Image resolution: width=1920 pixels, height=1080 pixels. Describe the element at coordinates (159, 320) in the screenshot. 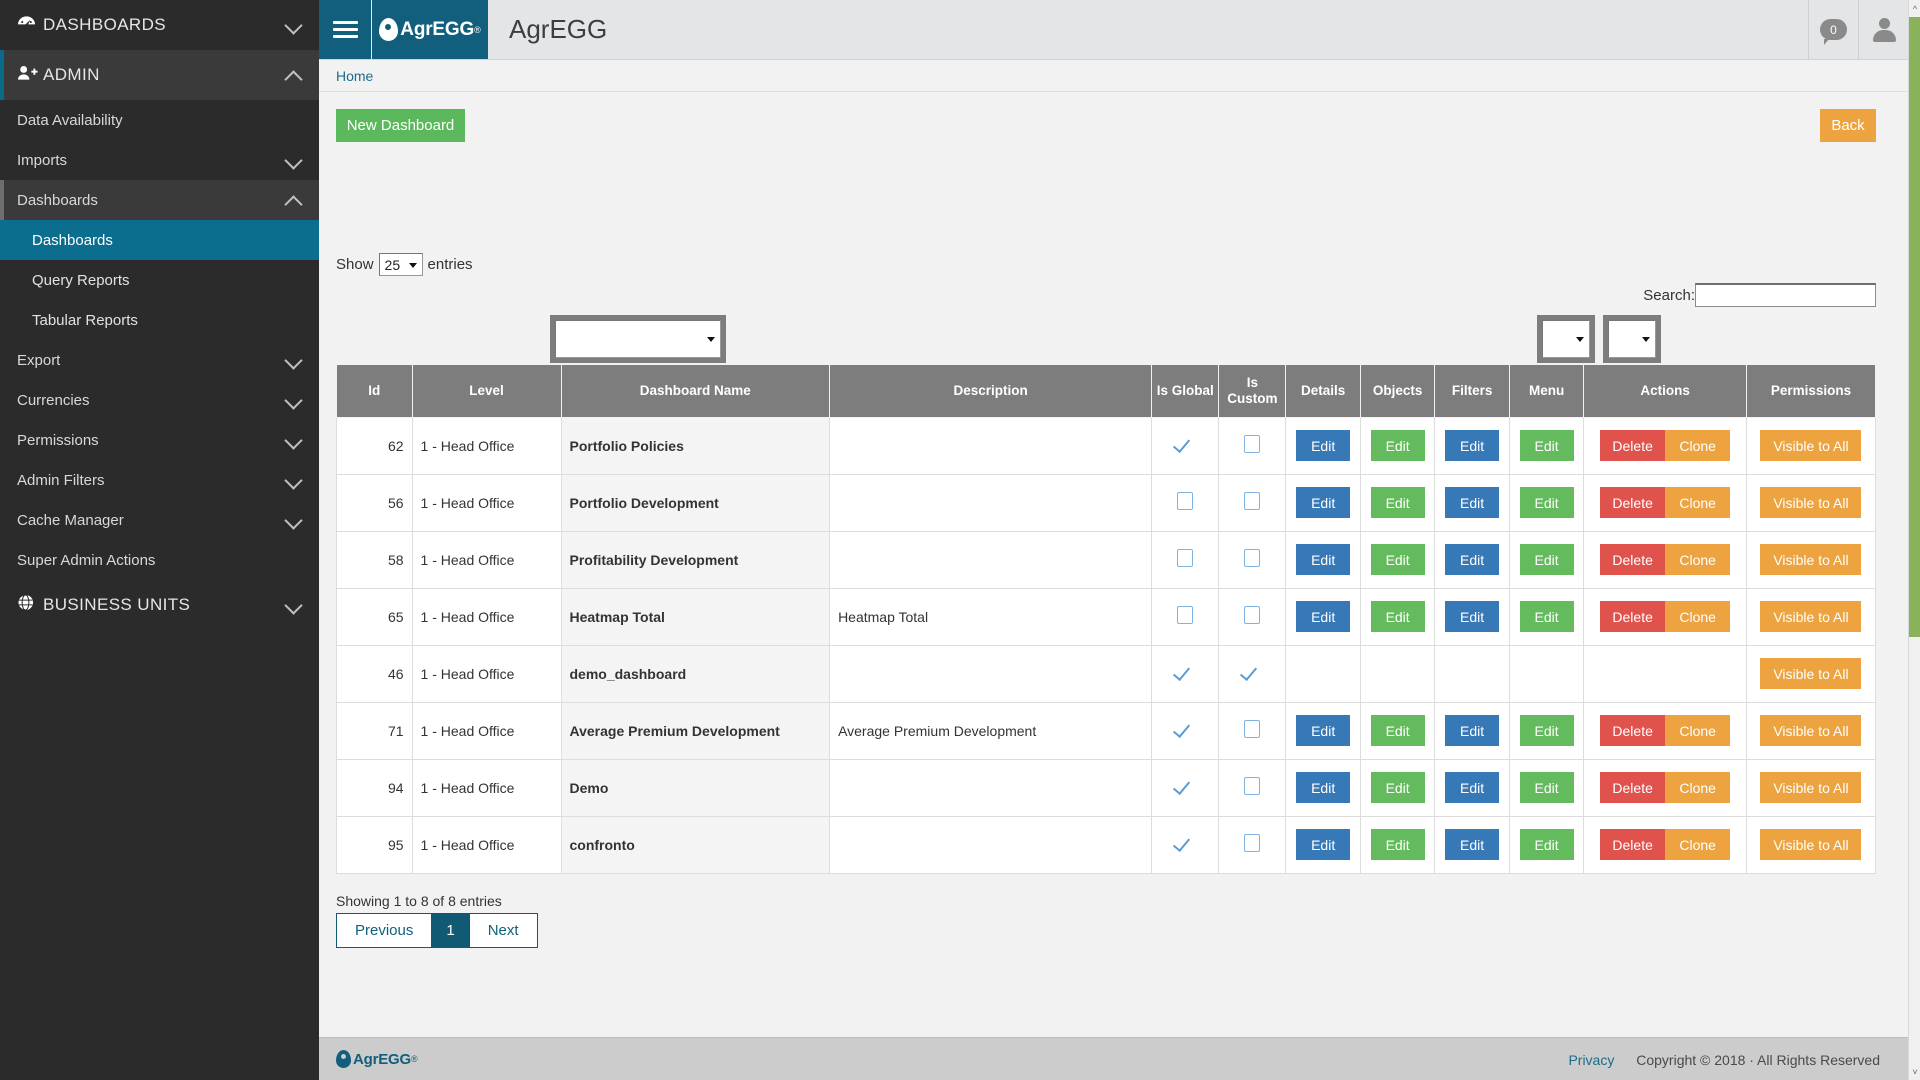

I see `sidebar-subitem-tabular-reports: Tabular Reports` at that location.